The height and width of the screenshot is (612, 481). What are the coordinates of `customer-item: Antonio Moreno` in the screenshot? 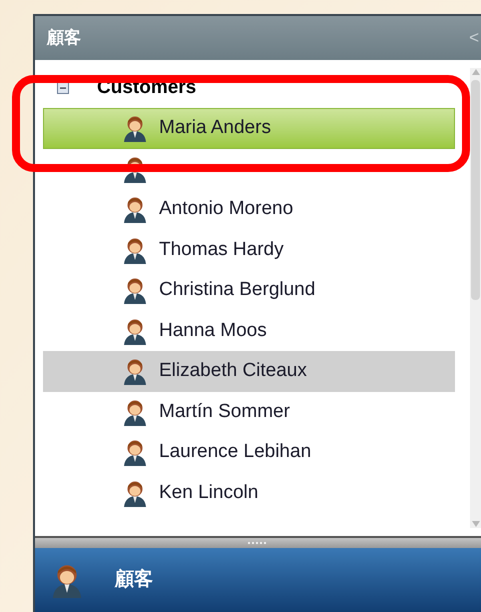 It's located at (249, 209).